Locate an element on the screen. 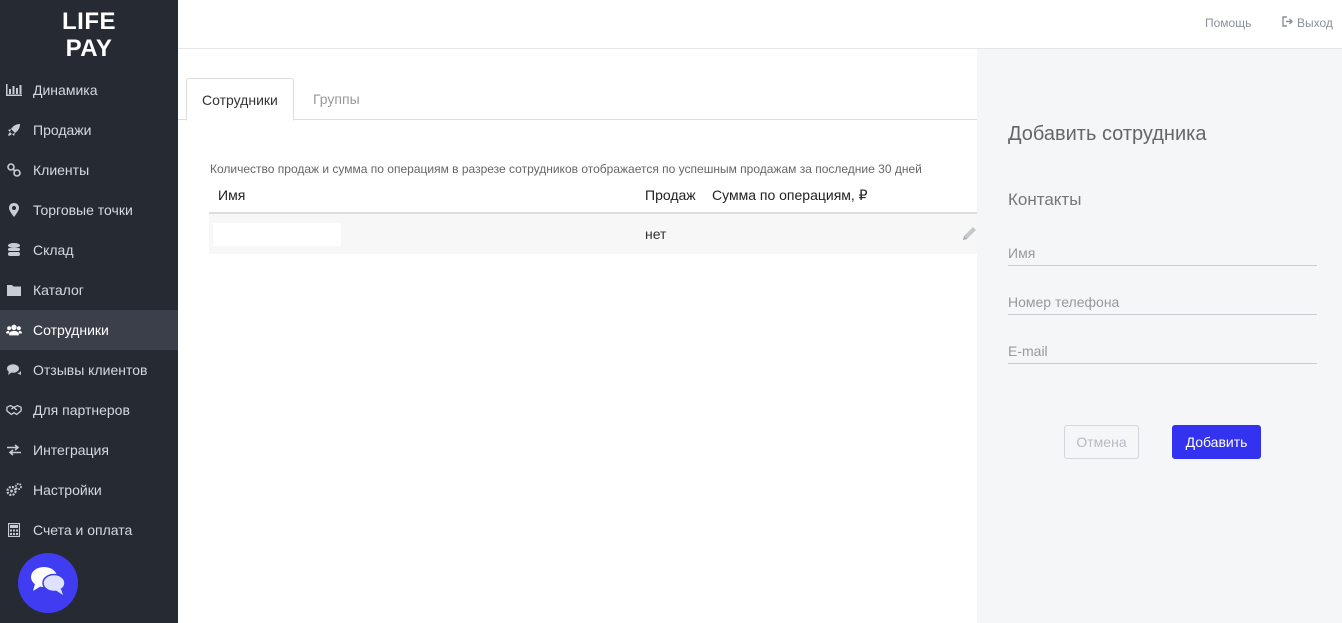 The height and width of the screenshot is (623, 1342). sidebar-item-label: Интеграция is located at coordinates (71, 450).